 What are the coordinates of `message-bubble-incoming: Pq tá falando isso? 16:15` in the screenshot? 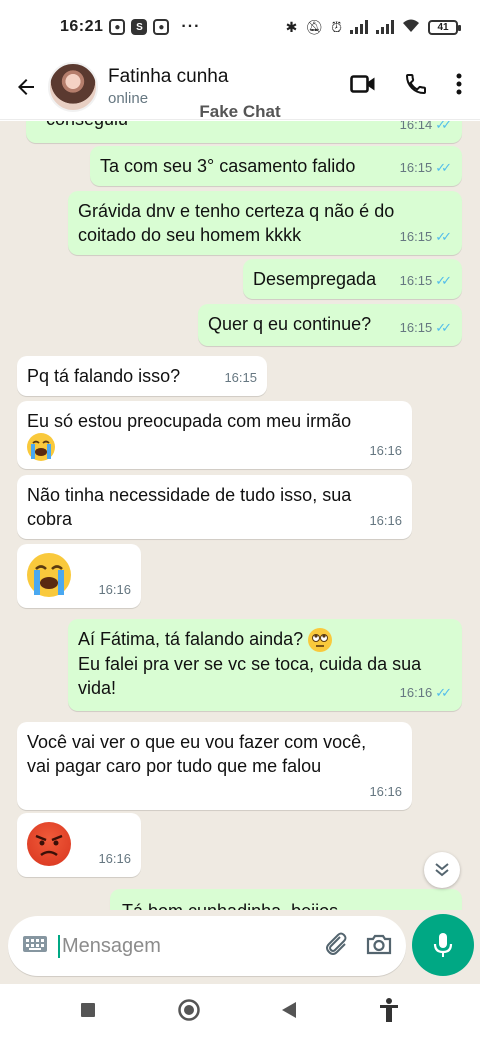 It's located at (142, 376).